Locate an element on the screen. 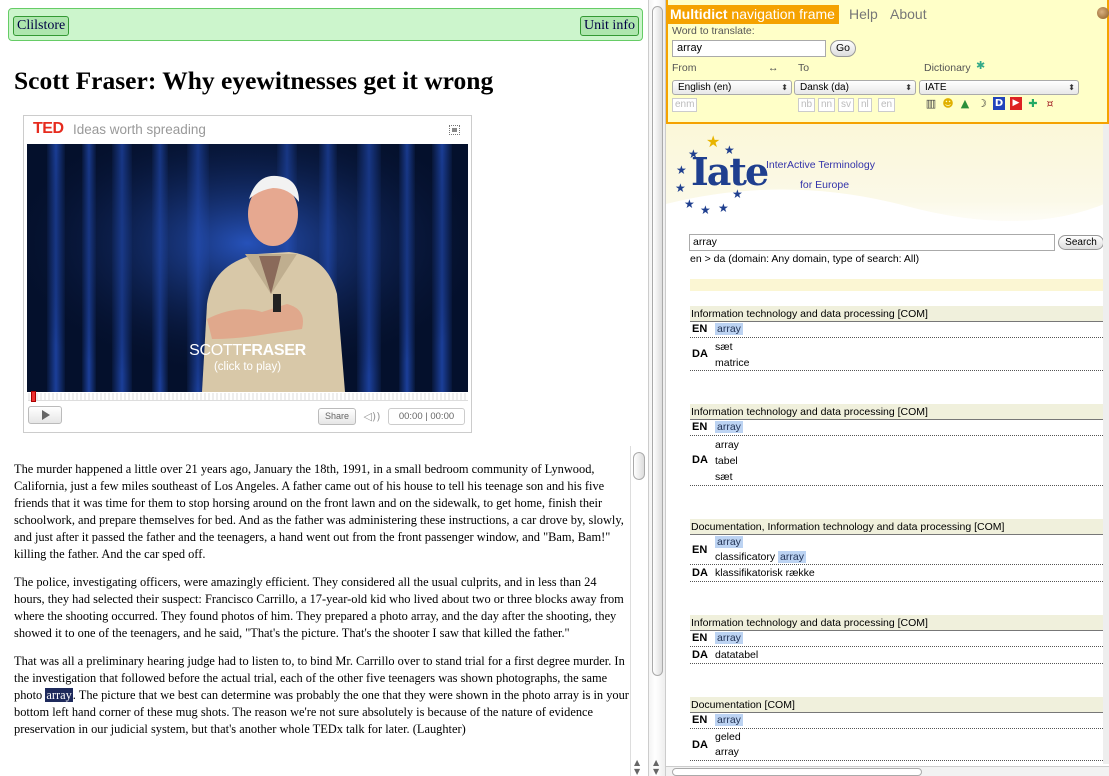  to-language-select: Dansk (da) ⬍ is located at coordinates (855, 87).